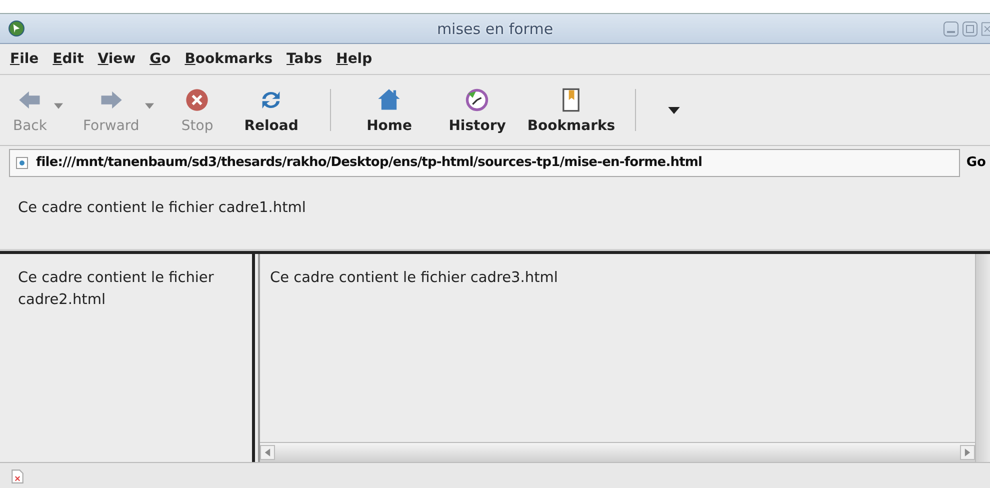  What do you see at coordinates (951, 29) in the screenshot?
I see `minimize-button` at bounding box center [951, 29].